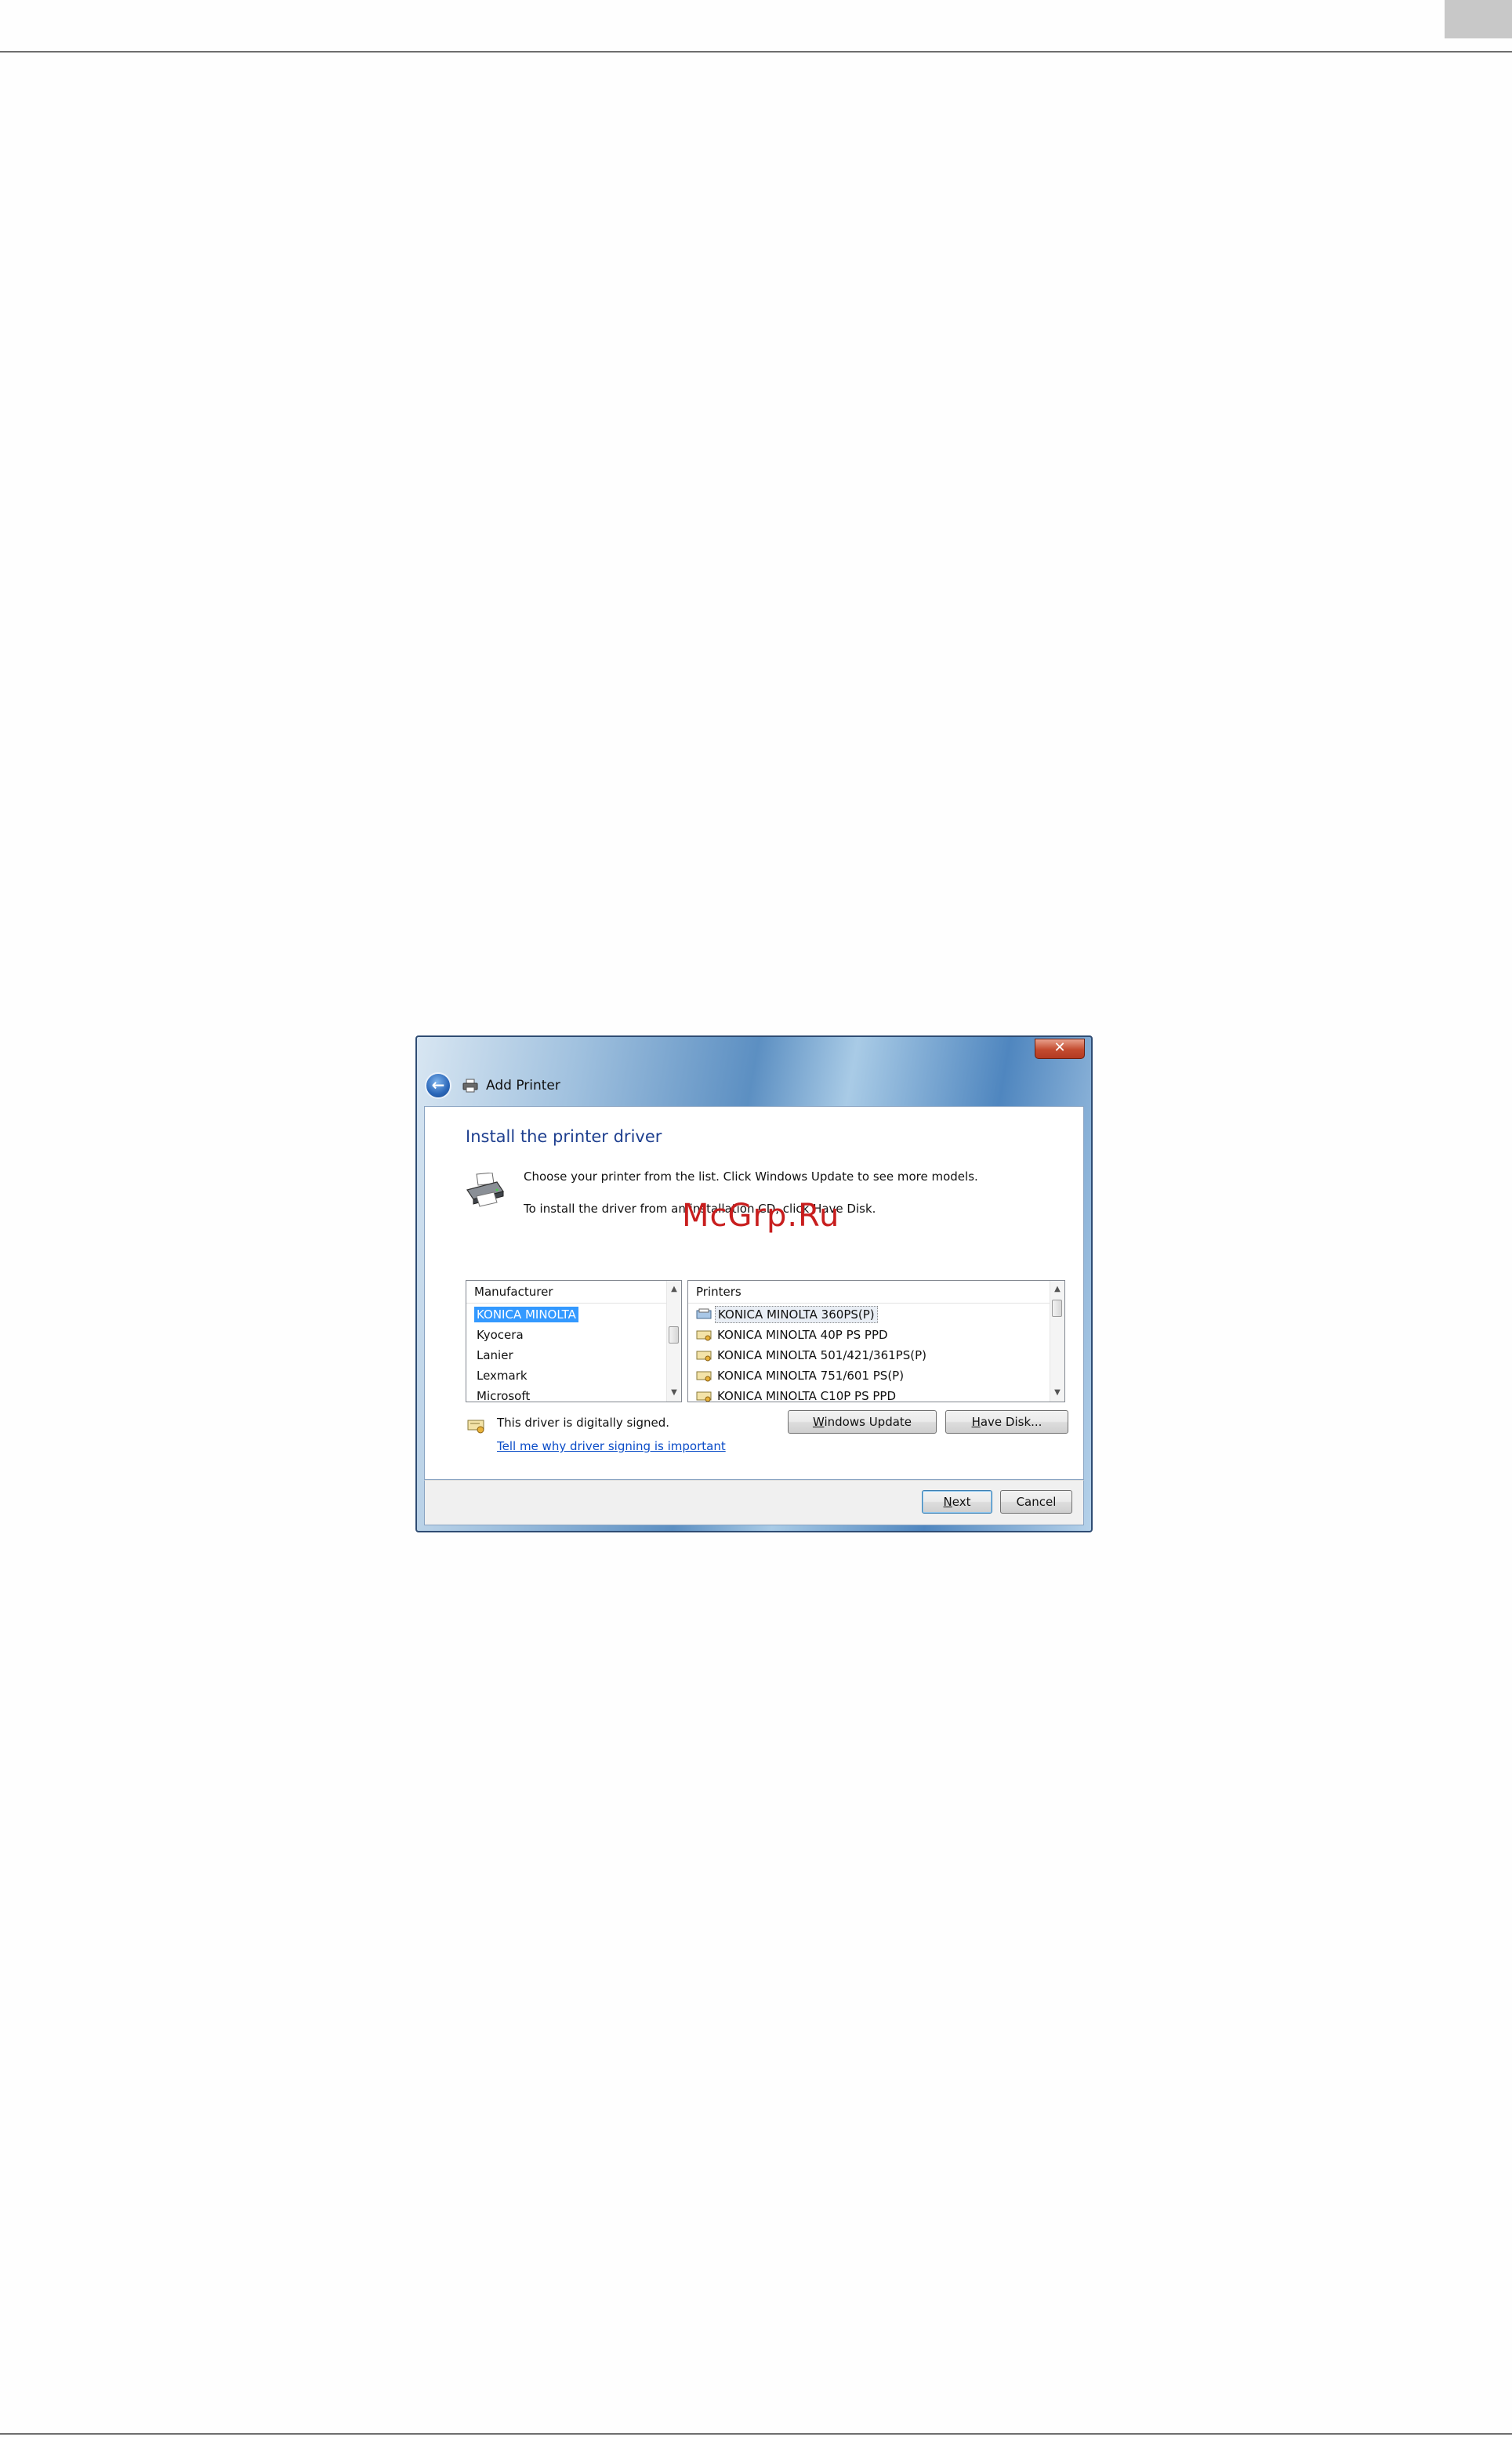 The height and width of the screenshot is (2437, 1512). I want to click on dialog-footer: Next Cancel, so click(754, 1502).